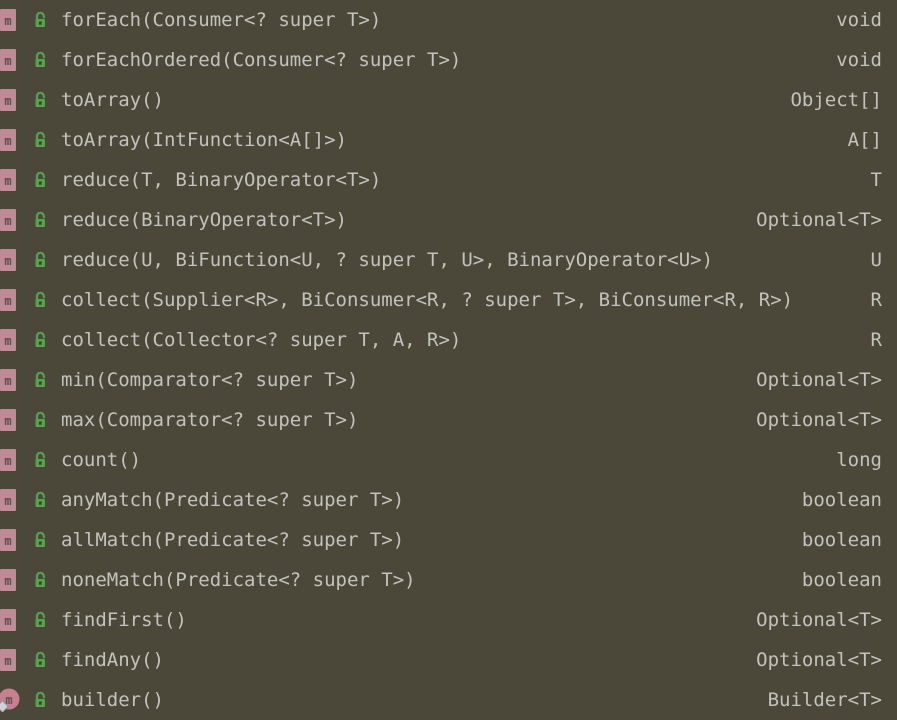 Image resolution: width=897 pixels, height=720 pixels. Describe the element at coordinates (864, 139) in the screenshot. I see `method-return-type: A[]` at that location.